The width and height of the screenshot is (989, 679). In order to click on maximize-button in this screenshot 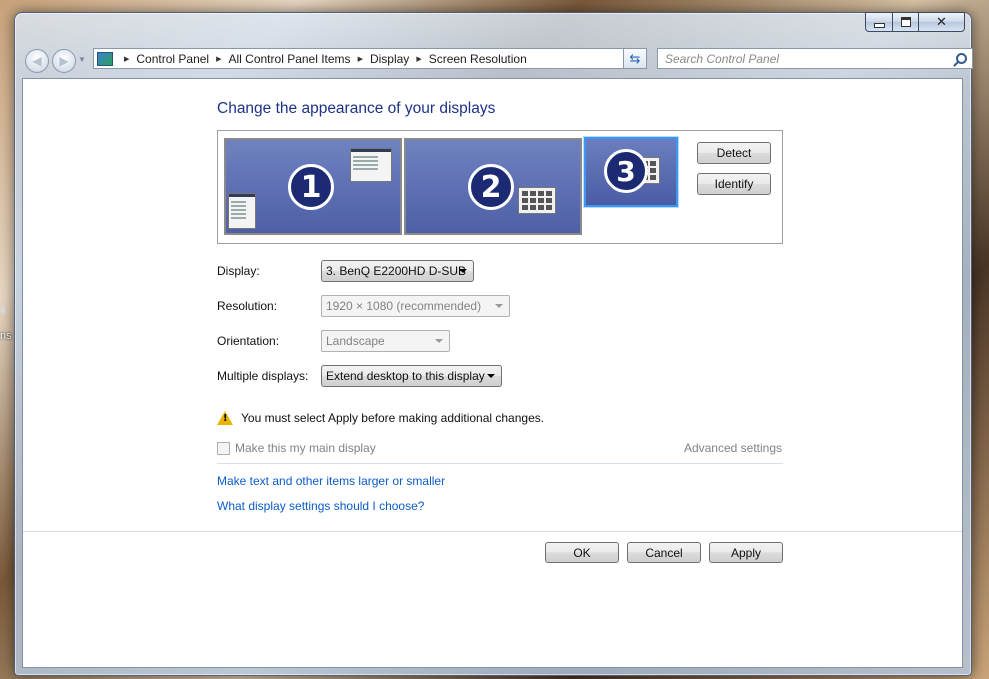, I will do `click(905, 22)`.